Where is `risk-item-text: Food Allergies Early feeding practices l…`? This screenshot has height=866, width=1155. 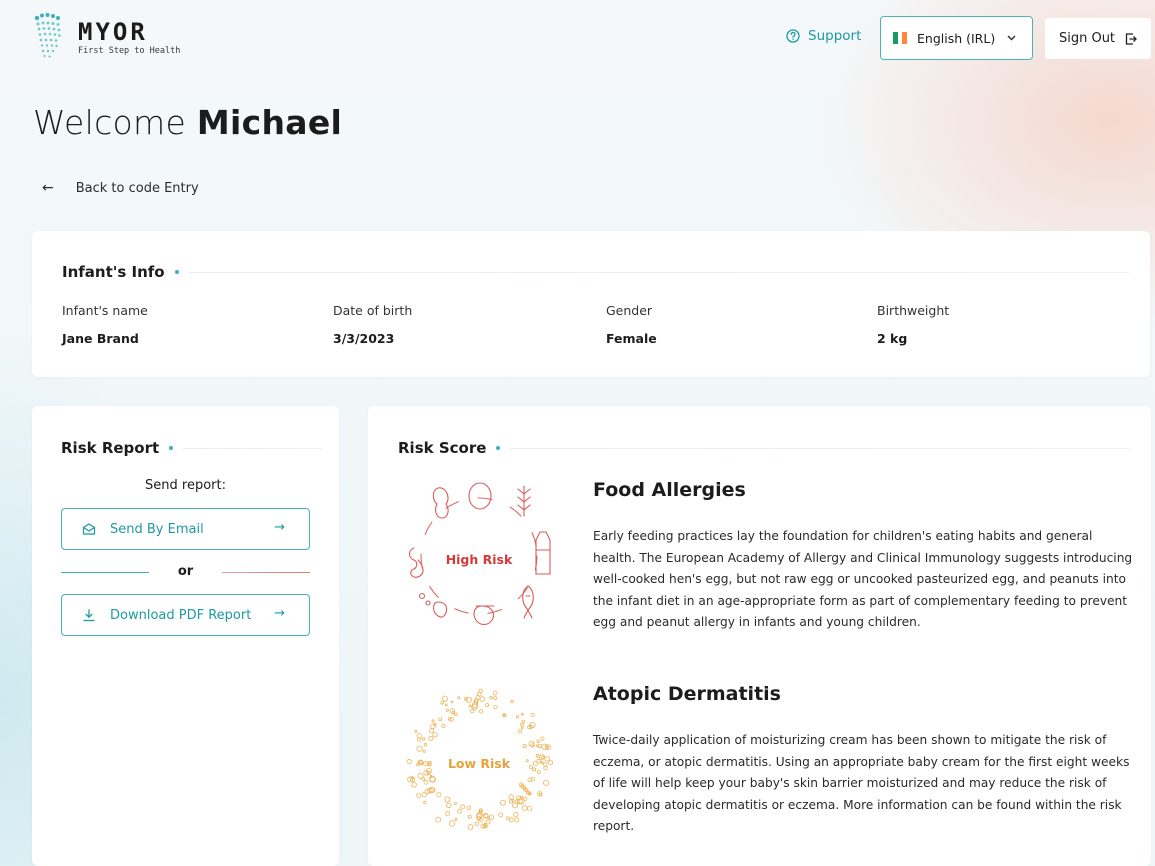 risk-item-text: Food Allergies Early feeding practices l… is located at coordinates (865, 556).